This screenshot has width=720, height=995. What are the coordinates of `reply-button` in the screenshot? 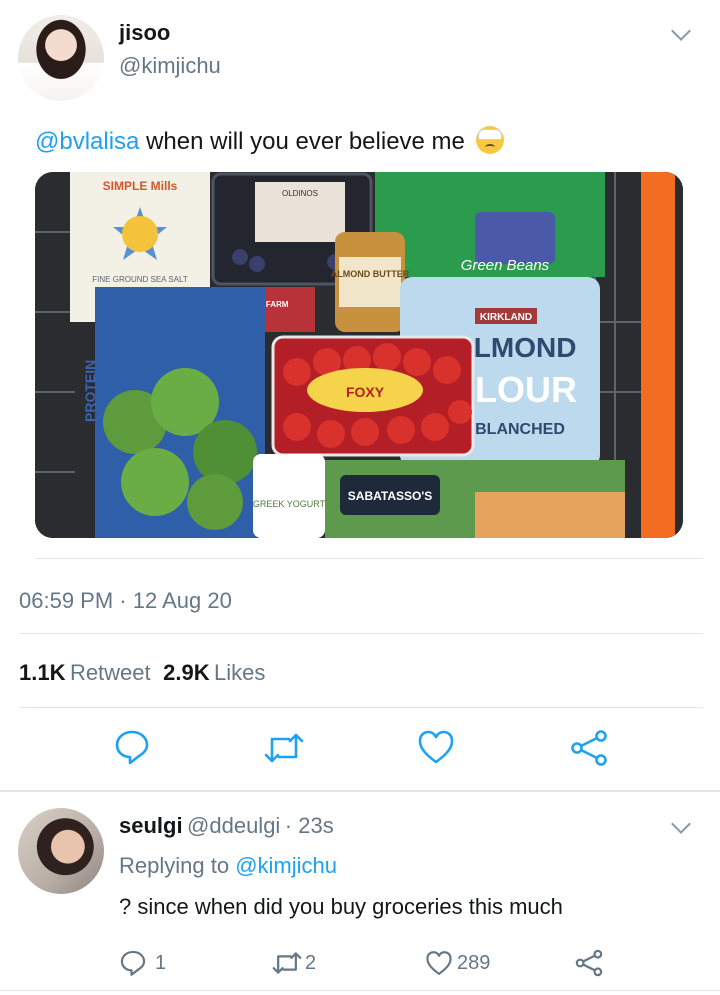 It's located at (132, 747).